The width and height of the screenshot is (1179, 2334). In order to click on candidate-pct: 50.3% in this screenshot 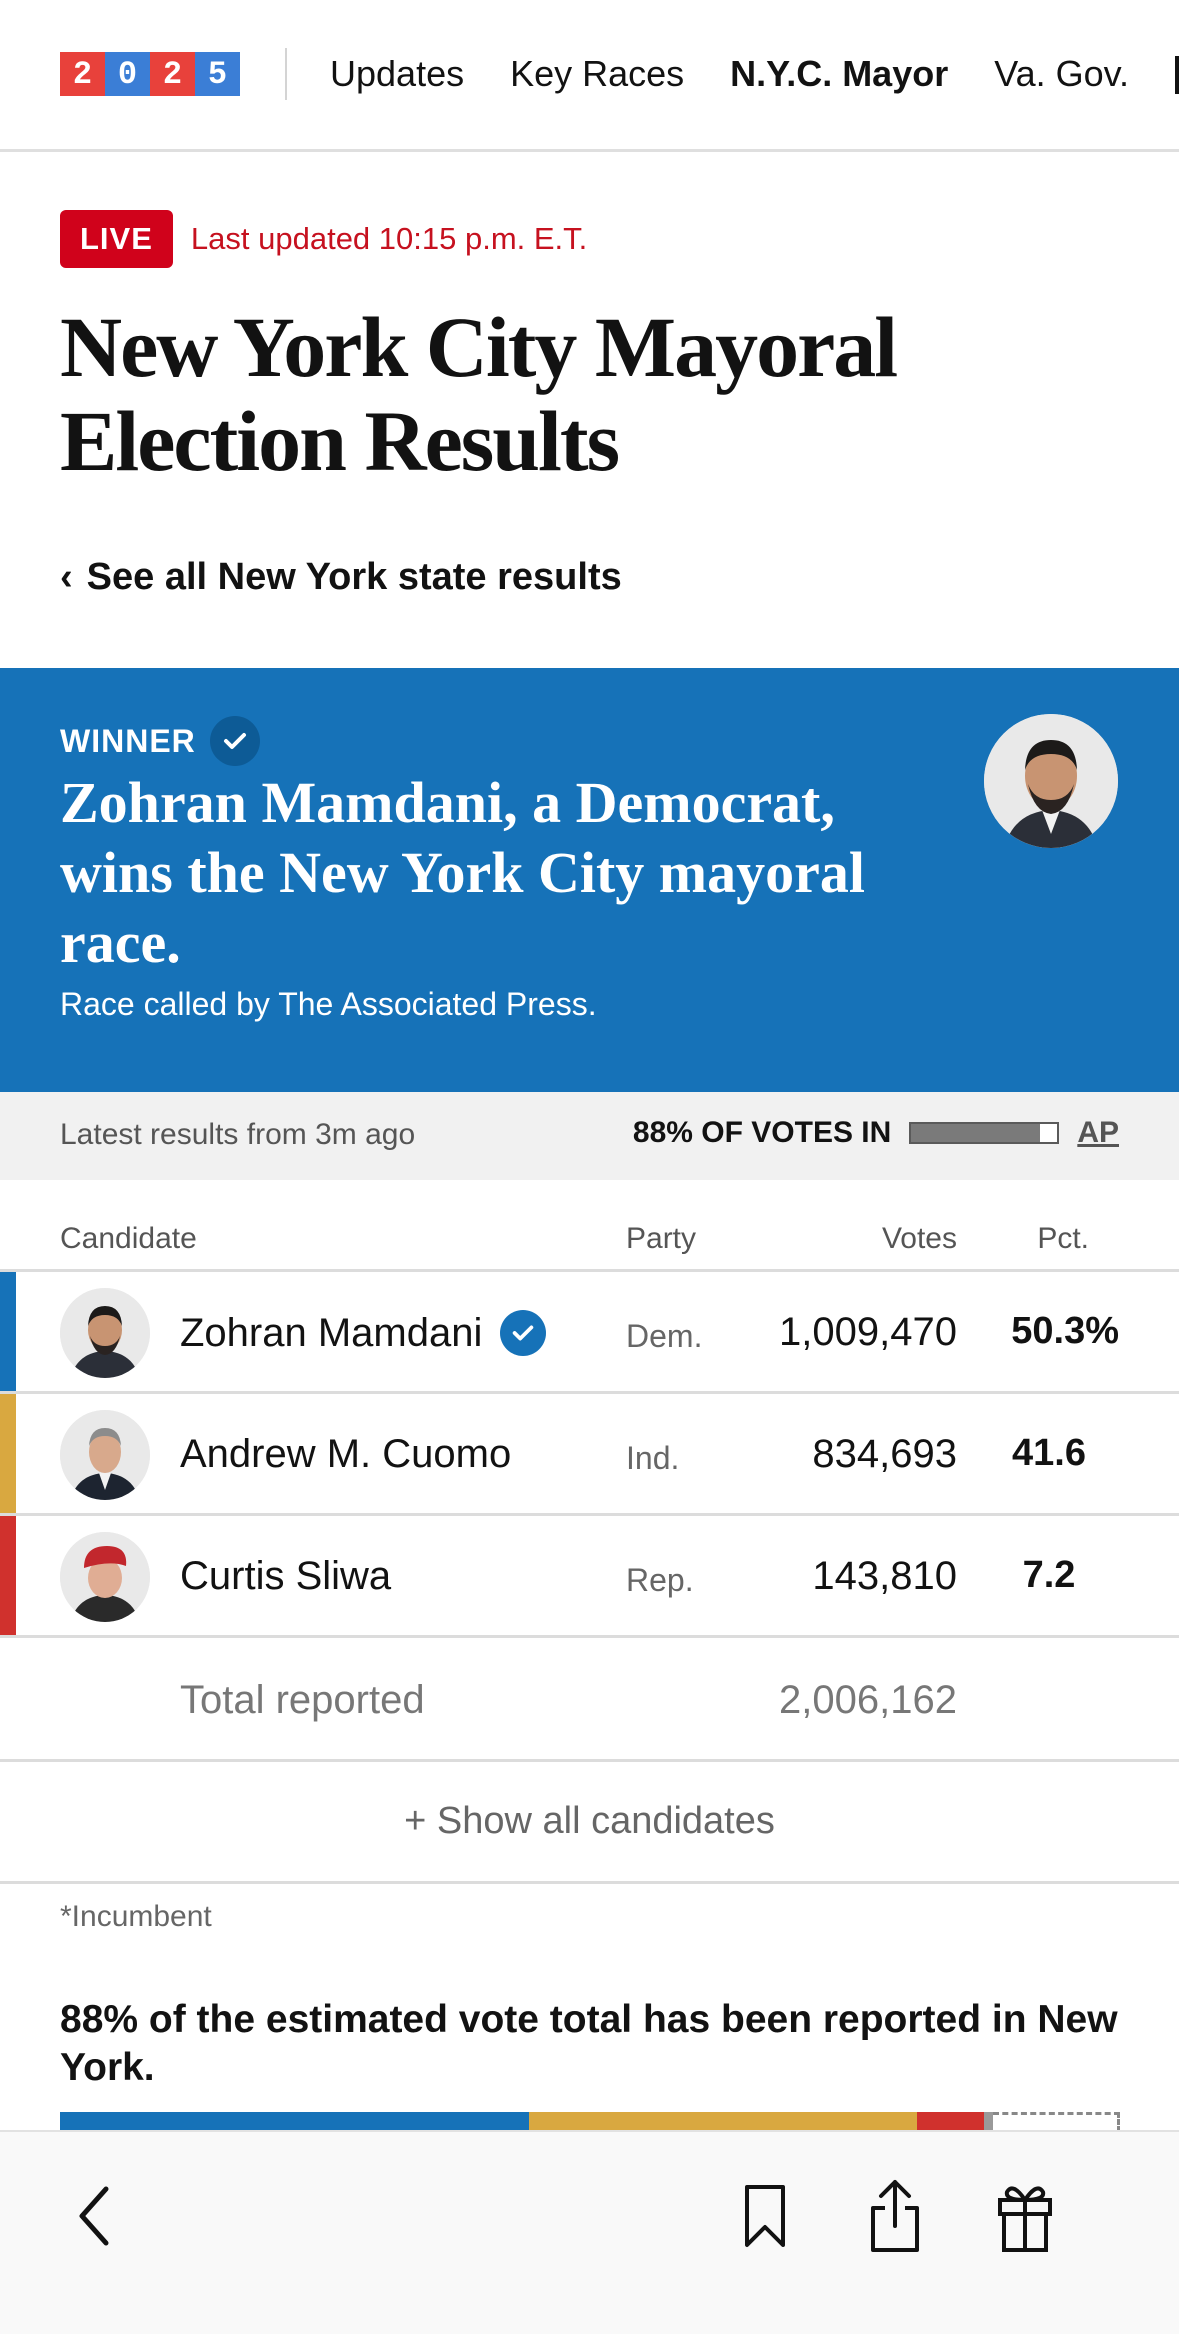, I will do `click(1065, 1331)`.